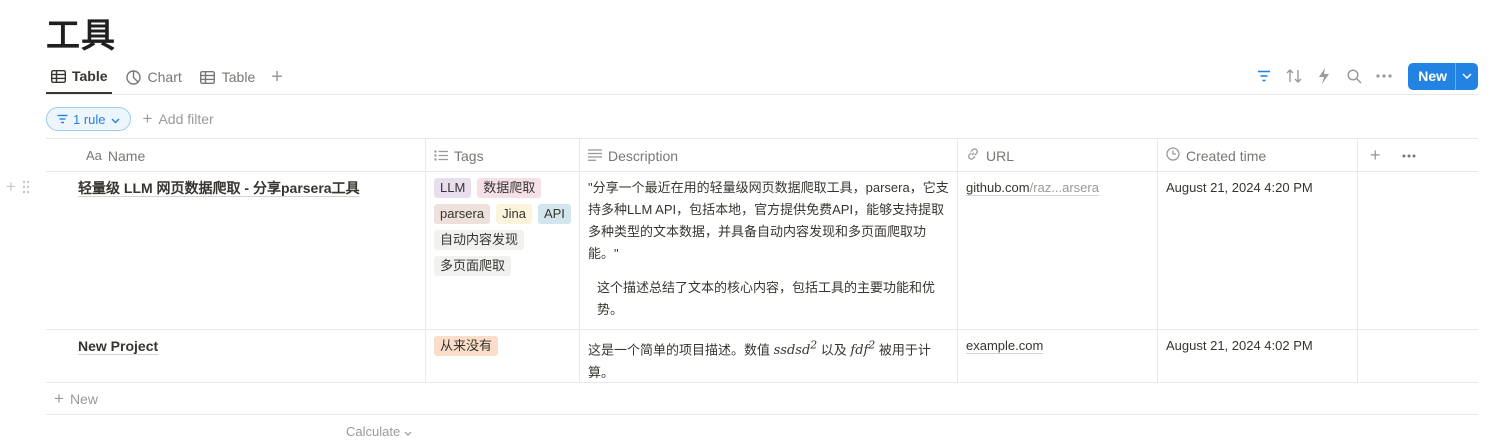 This screenshot has height=442, width=1500. I want to click on automation-bolt-icon, so click(1324, 76).